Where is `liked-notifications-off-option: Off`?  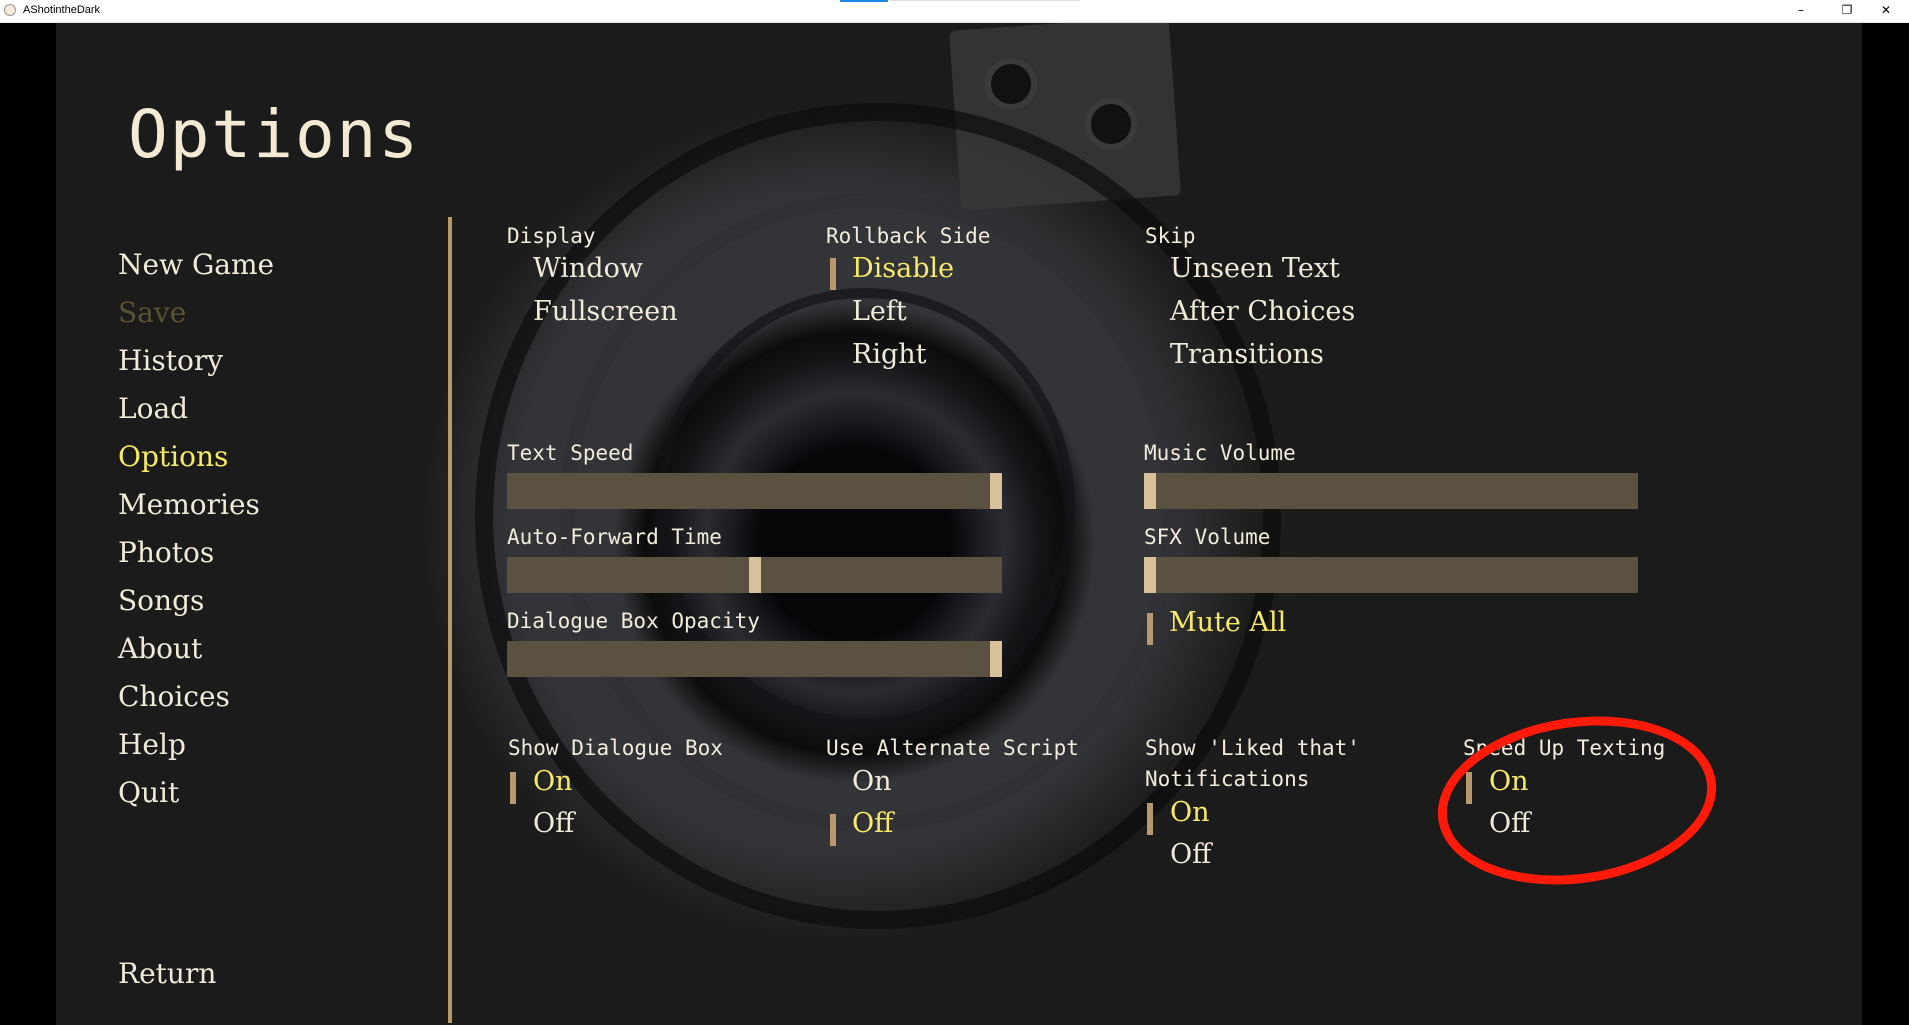
liked-notifications-off-option: Off is located at coordinates (1190, 854).